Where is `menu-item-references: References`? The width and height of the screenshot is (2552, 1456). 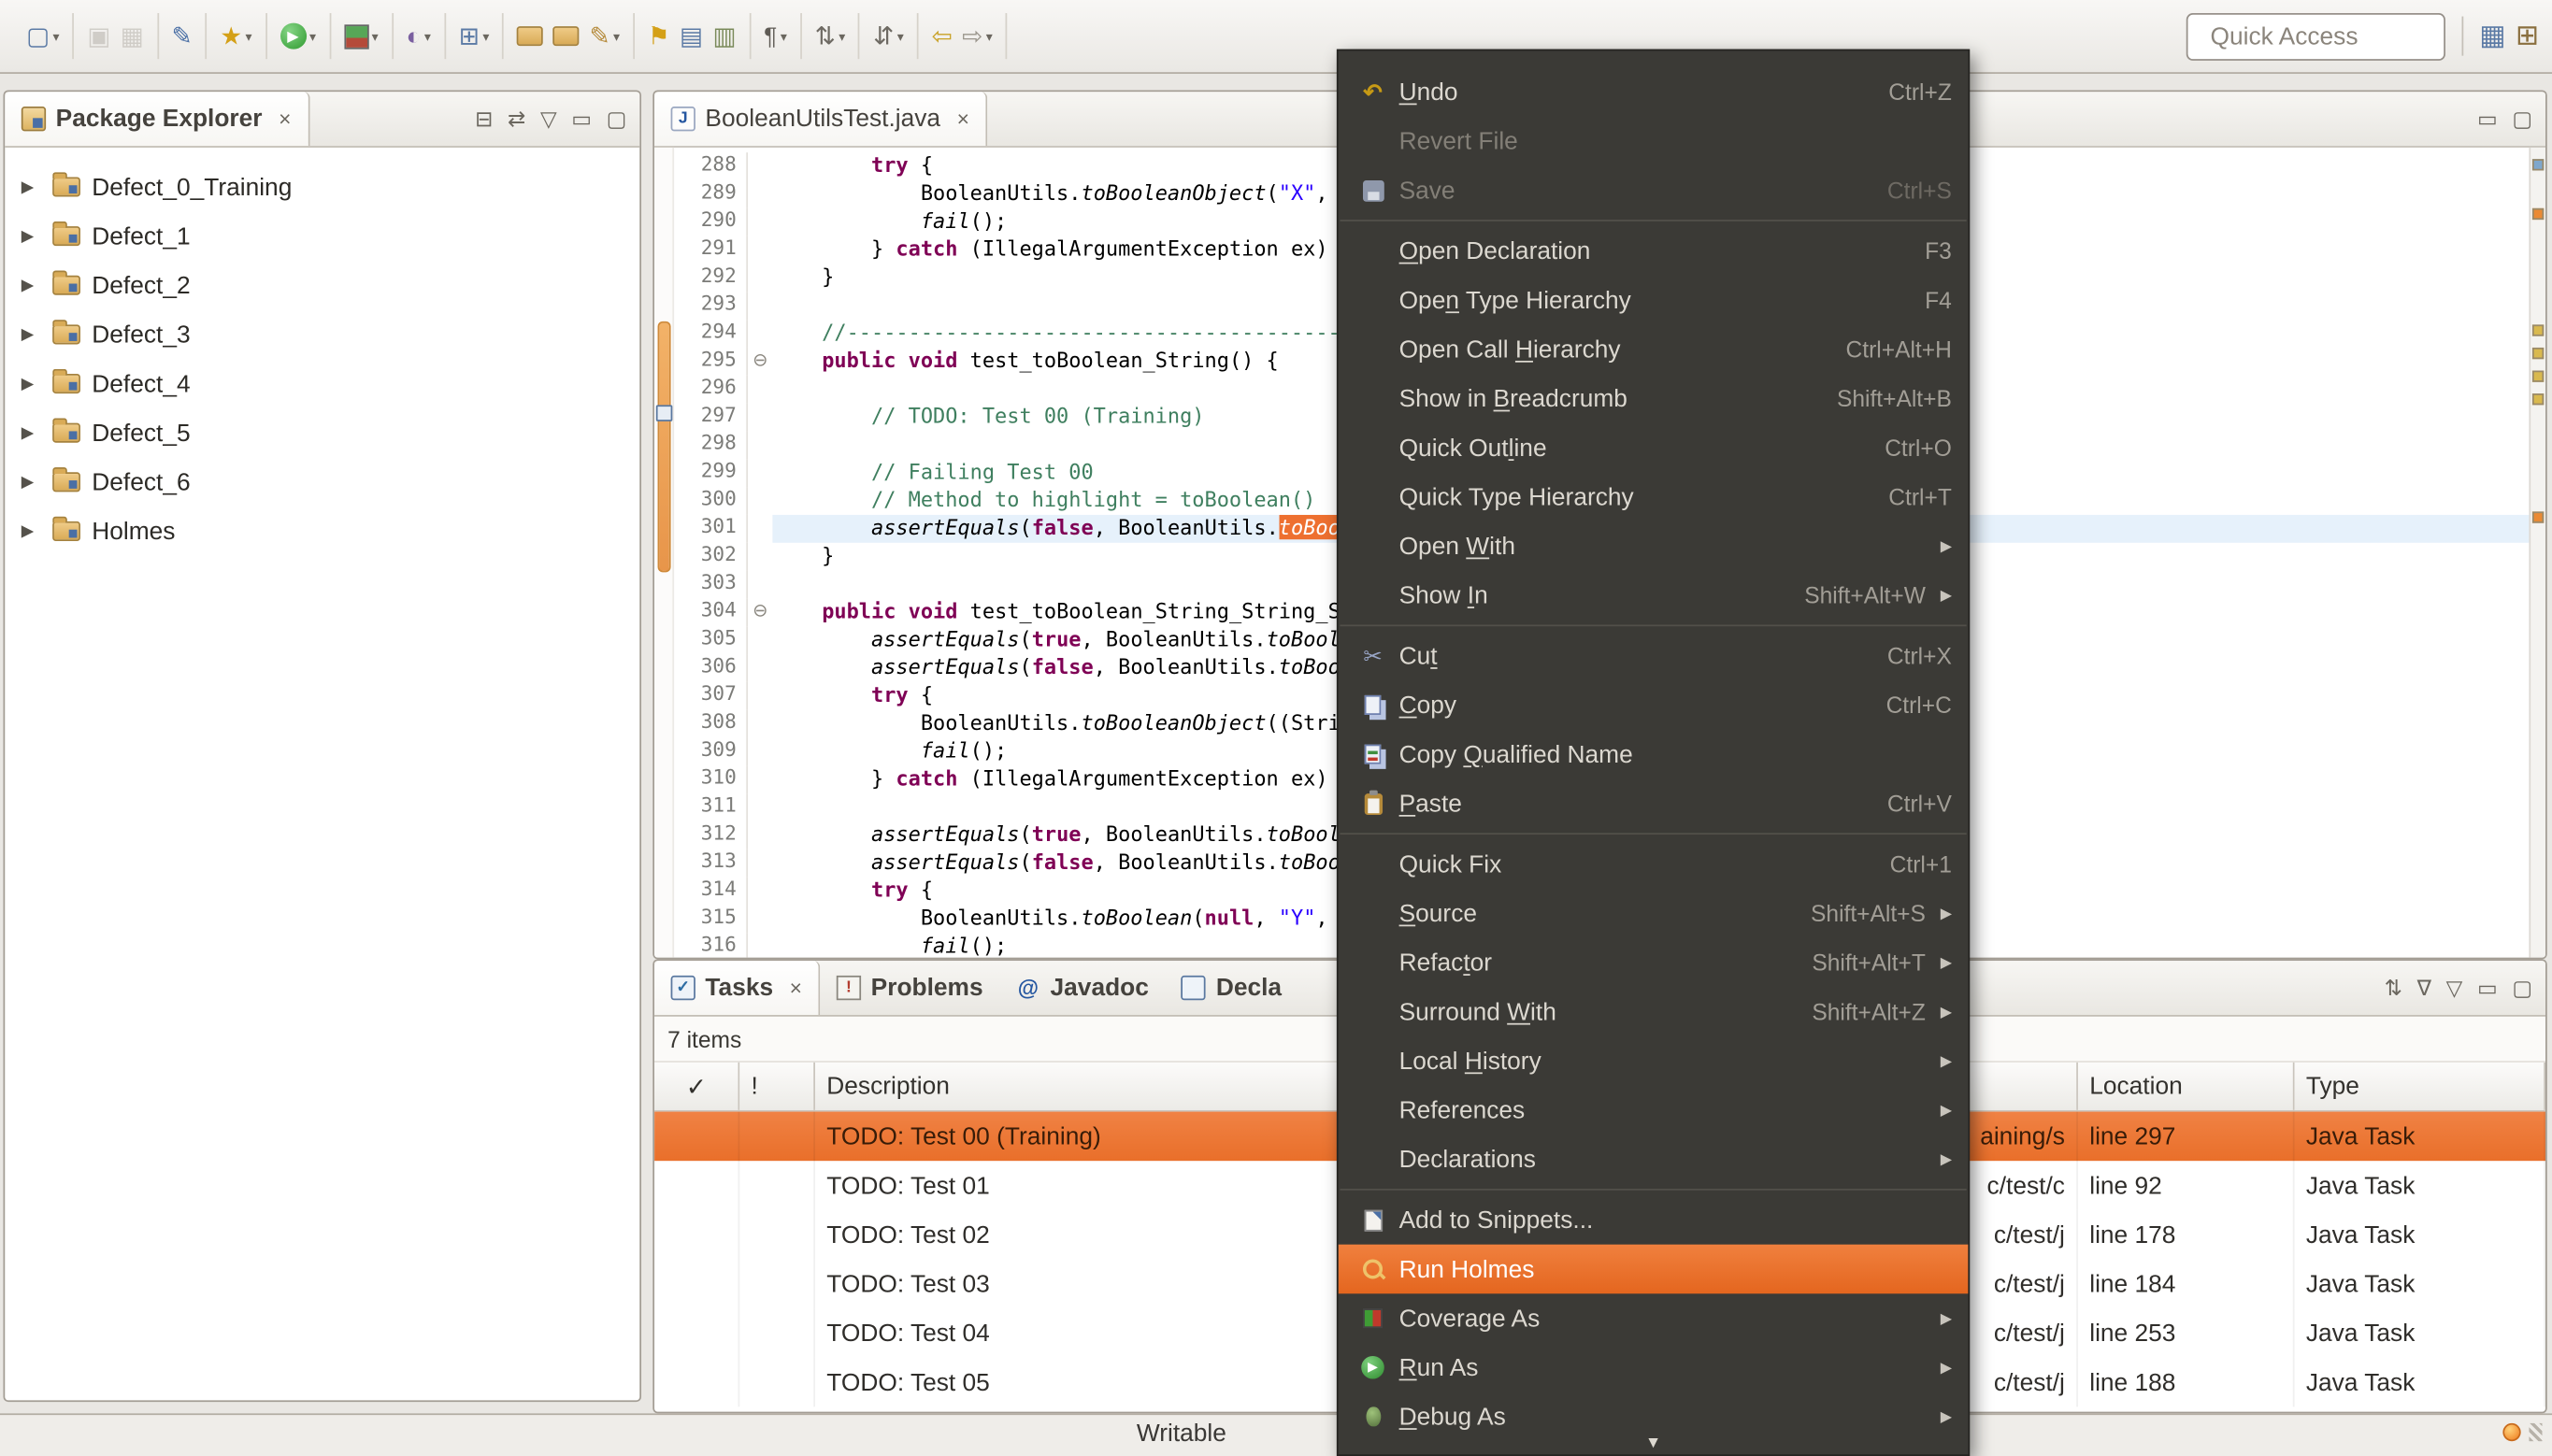 menu-item-references: References is located at coordinates (1654, 1110).